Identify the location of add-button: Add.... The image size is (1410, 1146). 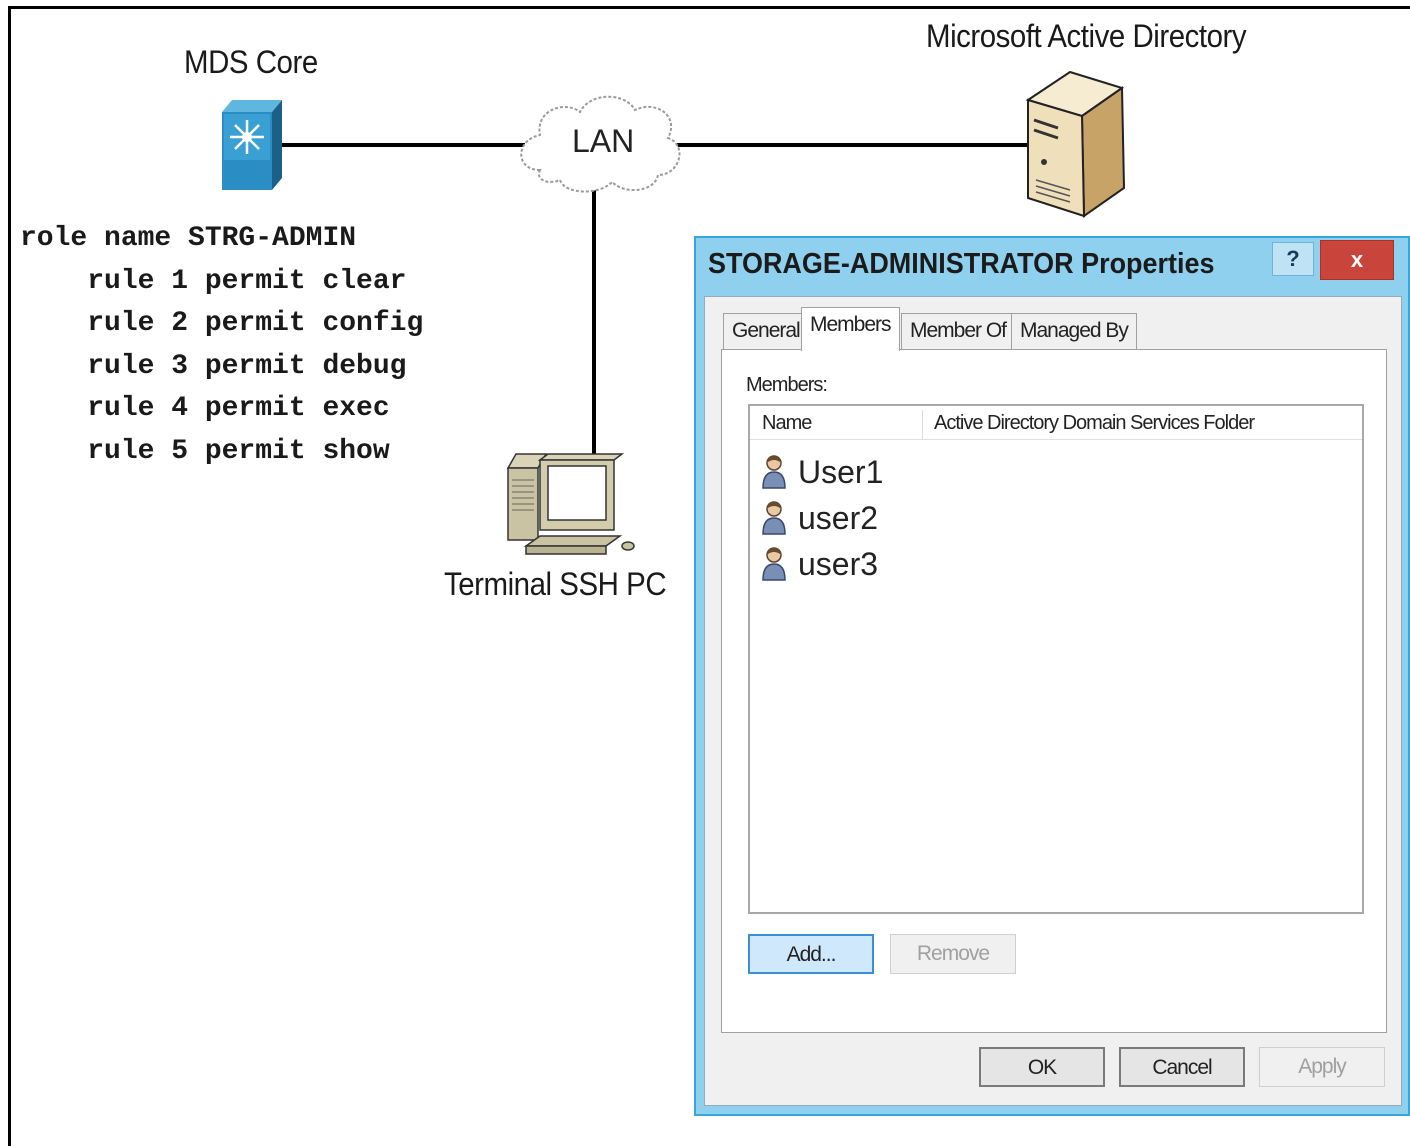
(811, 954).